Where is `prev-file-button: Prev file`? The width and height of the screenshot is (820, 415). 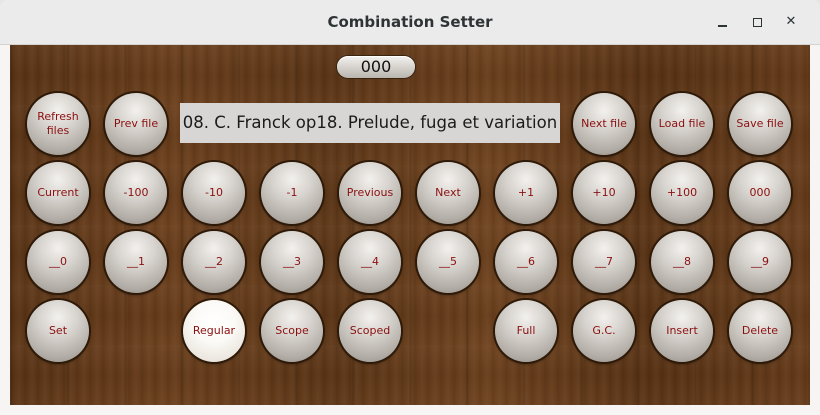 prev-file-button: Prev file is located at coordinates (136, 124).